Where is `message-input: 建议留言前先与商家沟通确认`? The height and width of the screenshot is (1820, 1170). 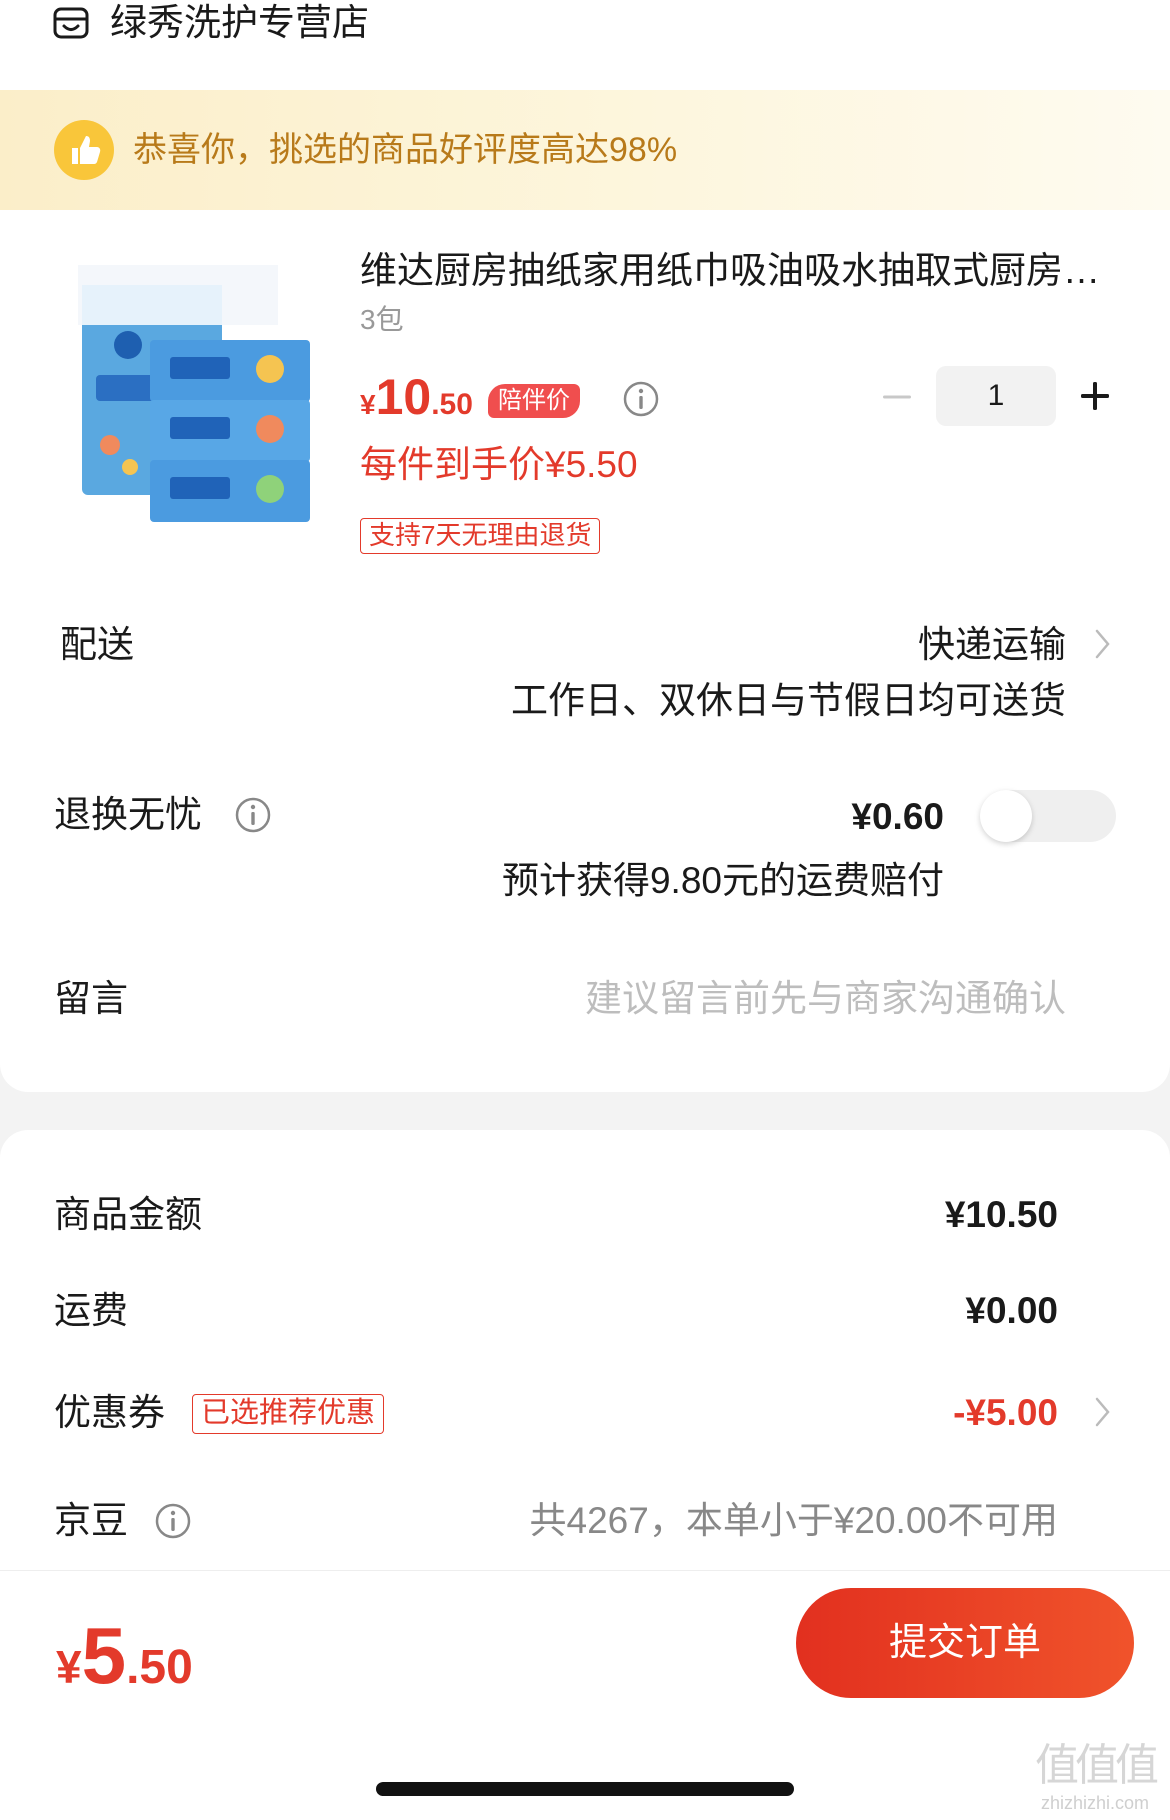
message-input: 建议留言前先与商家沟通确认 is located at coordinates (825, 999).